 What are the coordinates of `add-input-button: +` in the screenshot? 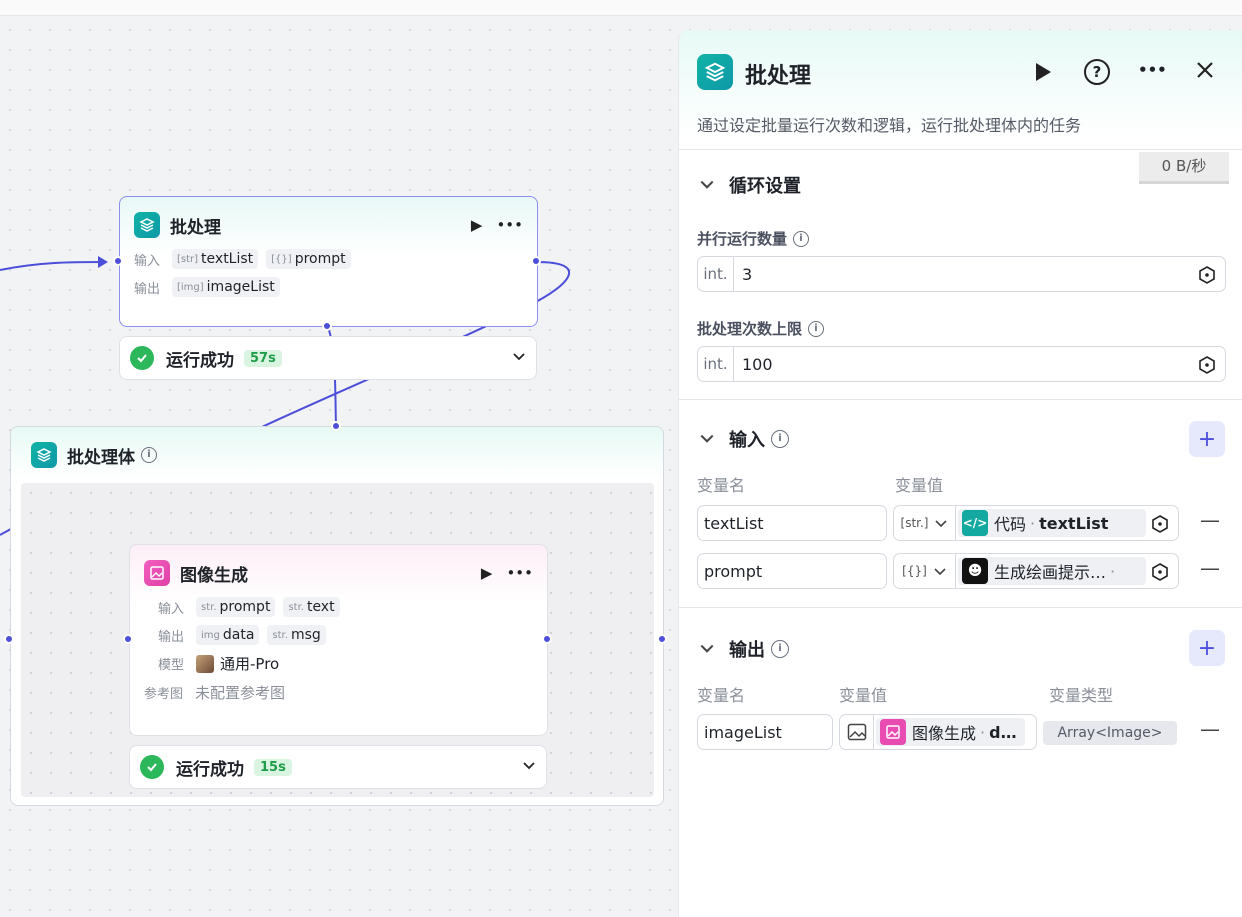 It's located at (1207, 439).